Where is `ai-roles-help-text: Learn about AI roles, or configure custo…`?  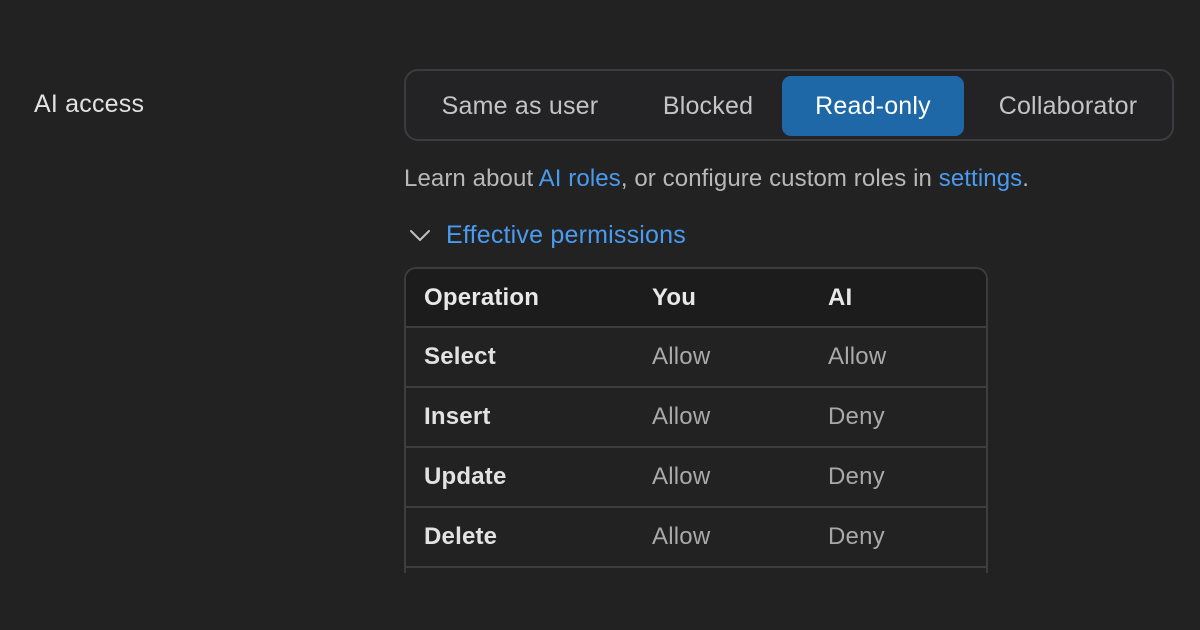 ai-roles-help-text: Learn about AI roles, or configure custo… is located at coordinates (716, 179).